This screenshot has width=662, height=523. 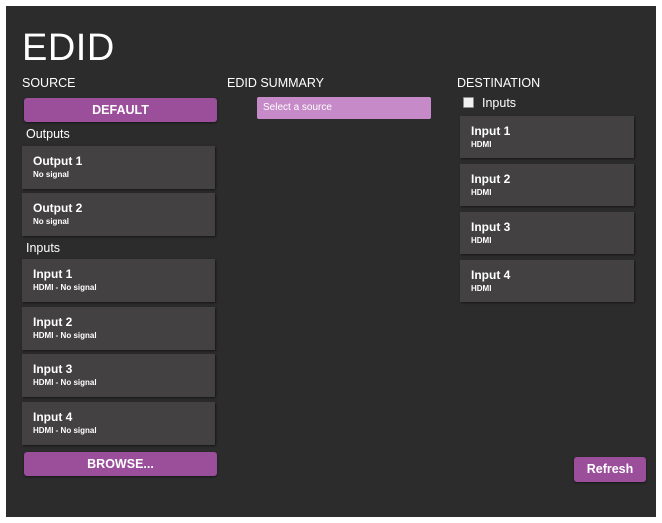 What do you see at coordinates (297, 107) in the screenshot?
I see `source-select-placeholder: Select a source` at bounding box center [297, 107].